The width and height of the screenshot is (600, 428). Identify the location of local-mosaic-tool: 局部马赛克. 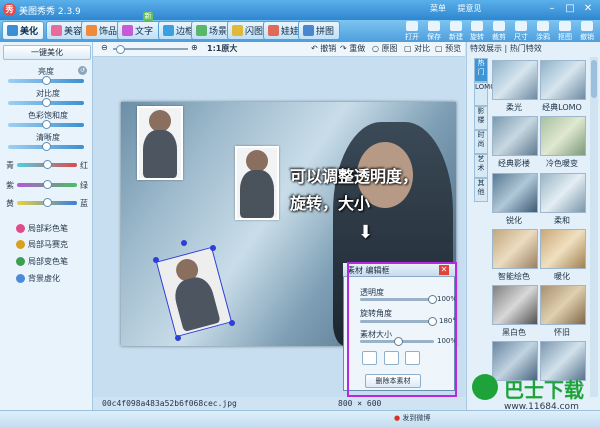
(42, 244).